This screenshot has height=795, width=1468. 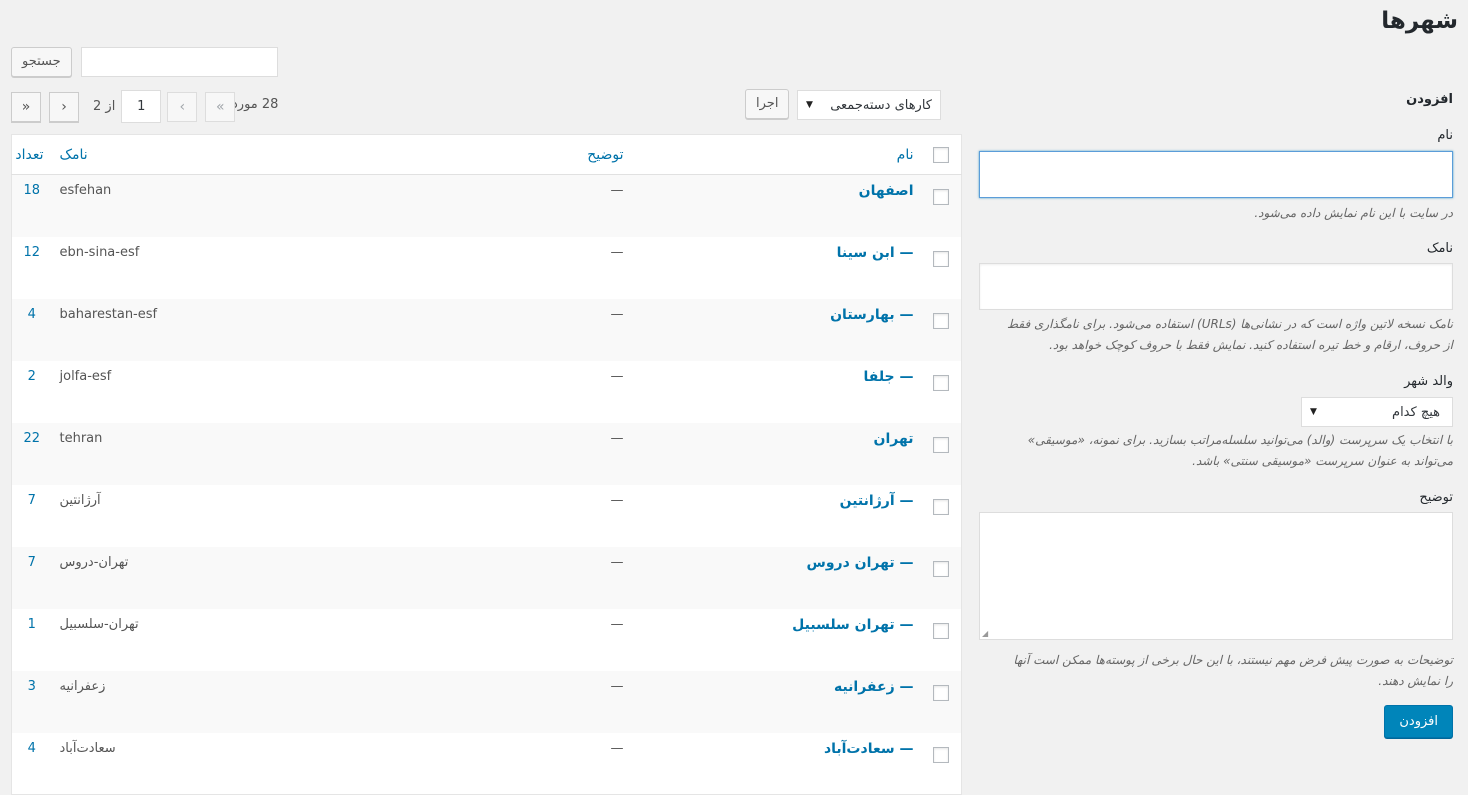 I want to click on page-title: شهرها, so click(x=1419, y=21).